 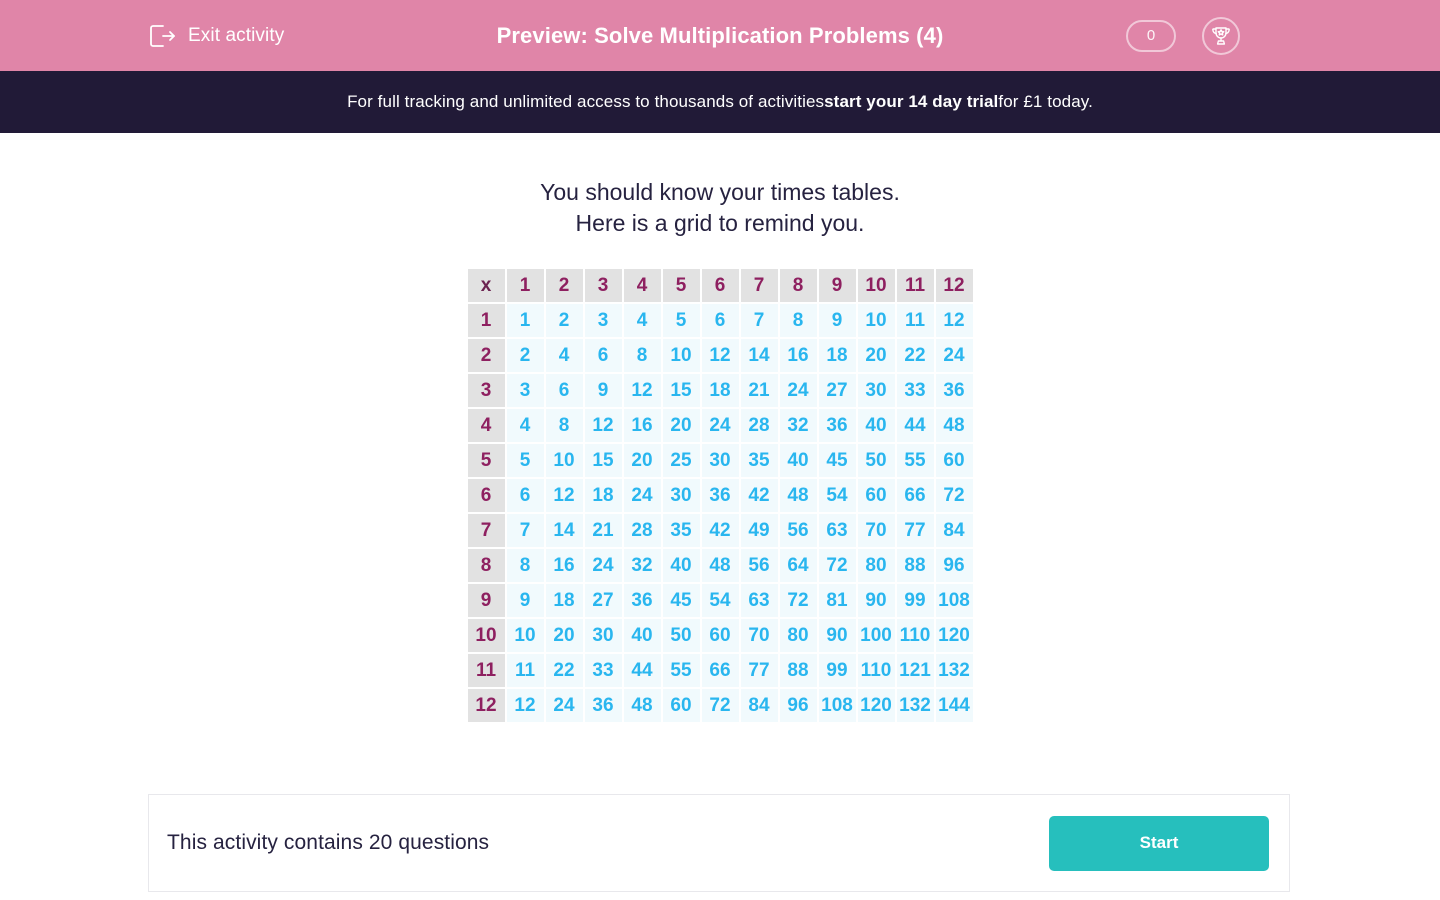 What do you see at coordinates (681, 635) in the screenshot?
I see `grid-cell: 50` at bounding box center [681, 635].